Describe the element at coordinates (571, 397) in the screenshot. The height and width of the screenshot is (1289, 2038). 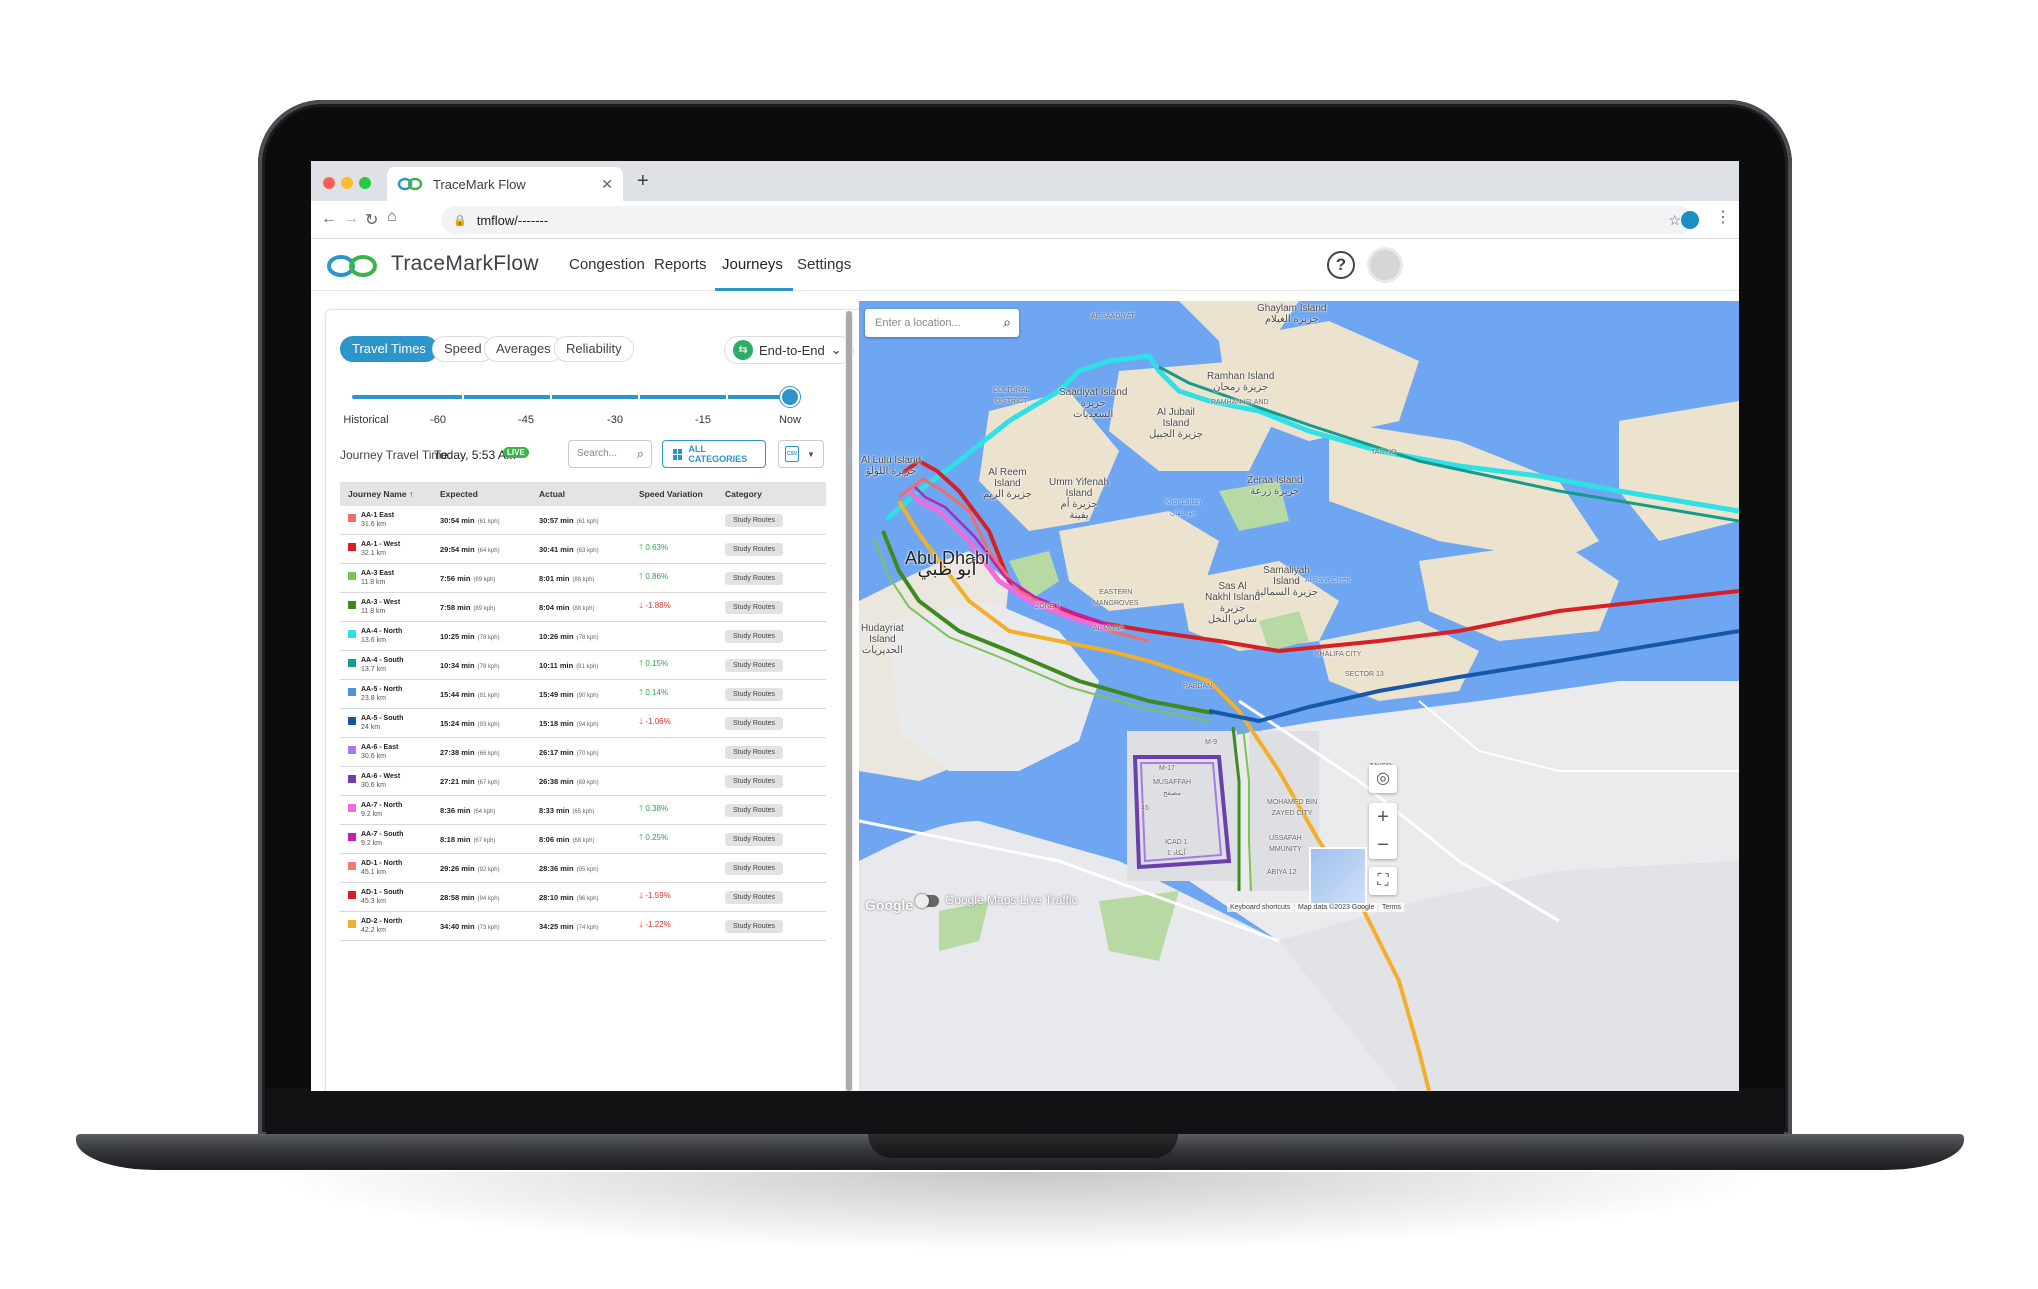
I see `time-slider-track` at that location.